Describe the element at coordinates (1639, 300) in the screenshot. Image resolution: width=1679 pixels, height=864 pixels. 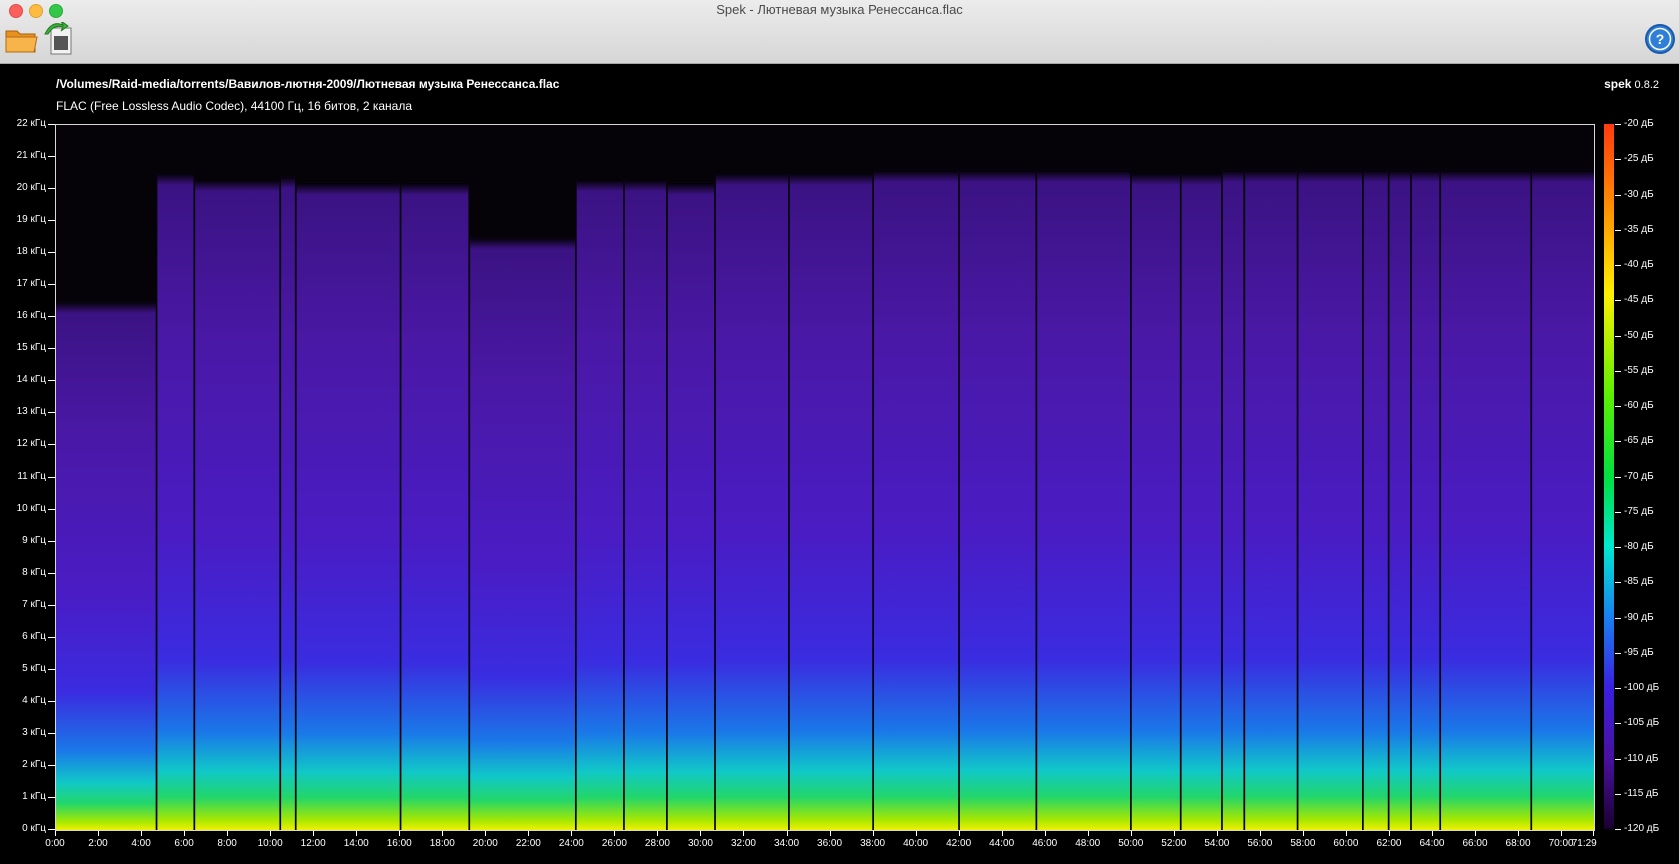
I see `db-tick-label: -45 дБ` at that location.